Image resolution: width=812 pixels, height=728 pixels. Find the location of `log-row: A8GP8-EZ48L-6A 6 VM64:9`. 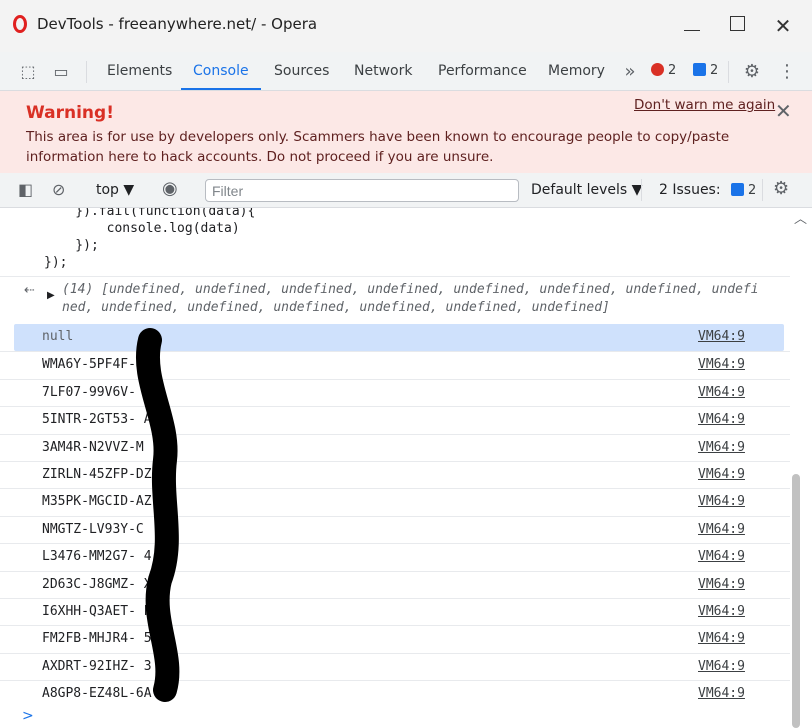

log-row: A8GP8-EZ48L-6A 6 VM64:9 is located at coordinates (395, 693).